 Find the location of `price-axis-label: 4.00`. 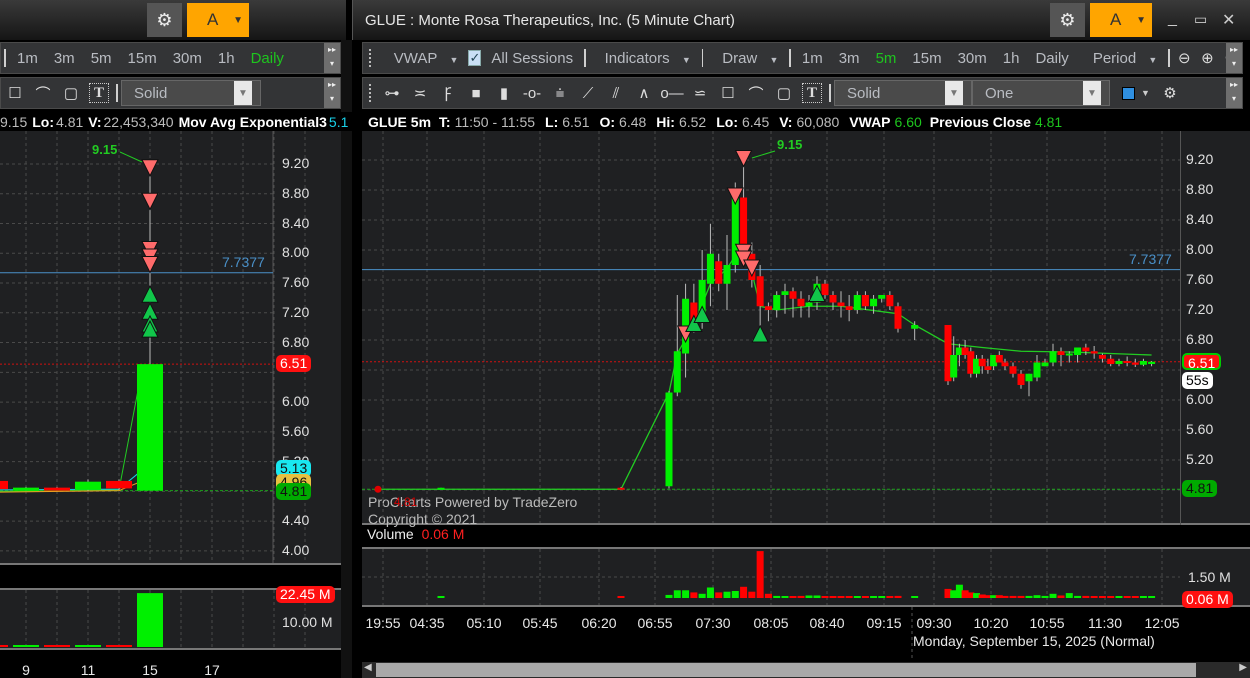

price-axis-label: 4.00 is located at coordinates (296, 549).